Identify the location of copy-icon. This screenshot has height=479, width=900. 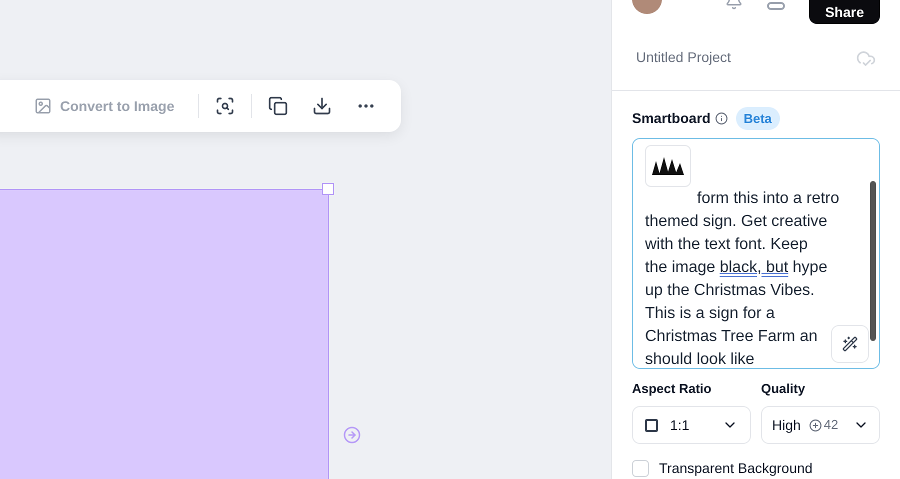
(278, 106).